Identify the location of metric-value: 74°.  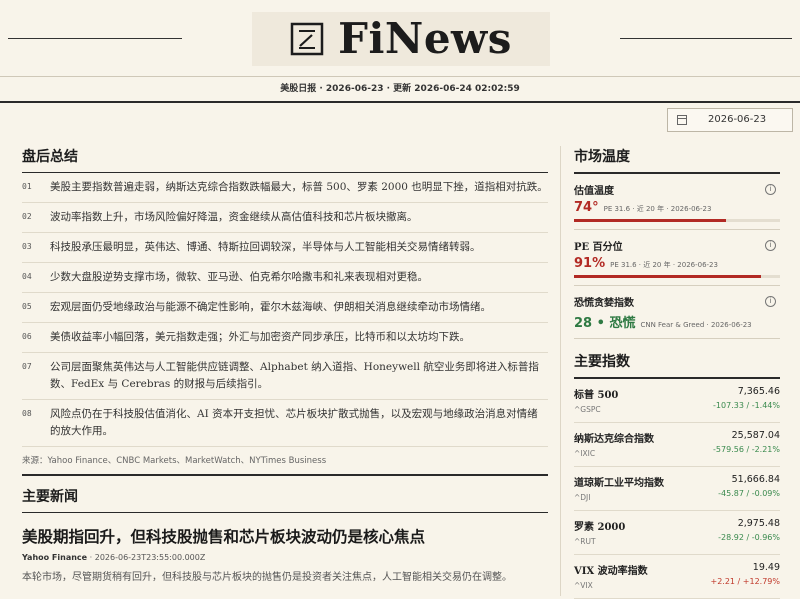
(586, 207).